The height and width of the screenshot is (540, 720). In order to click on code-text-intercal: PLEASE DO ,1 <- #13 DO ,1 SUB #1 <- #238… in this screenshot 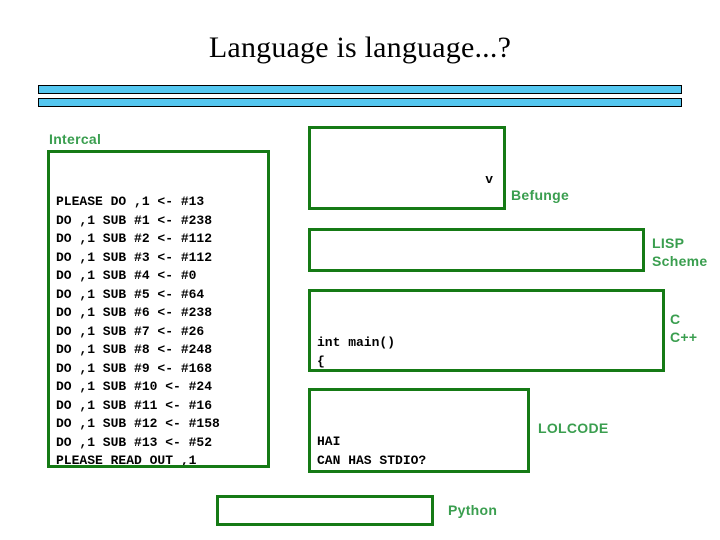, I will do `click(138, 331)`.